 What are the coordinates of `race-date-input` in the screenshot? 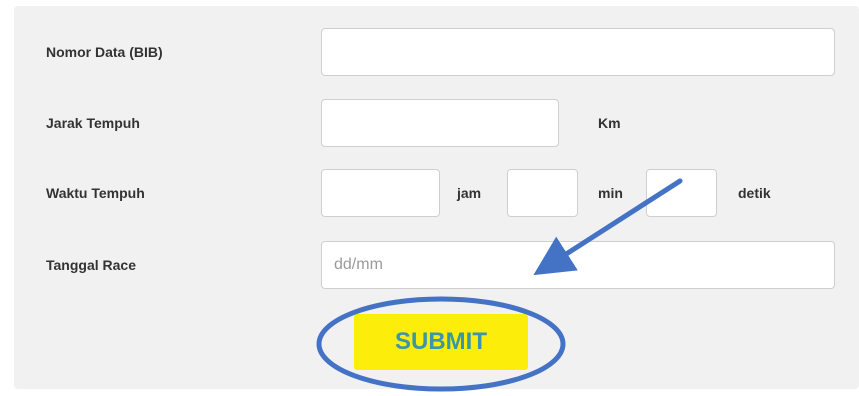 It's located at (578, 265).